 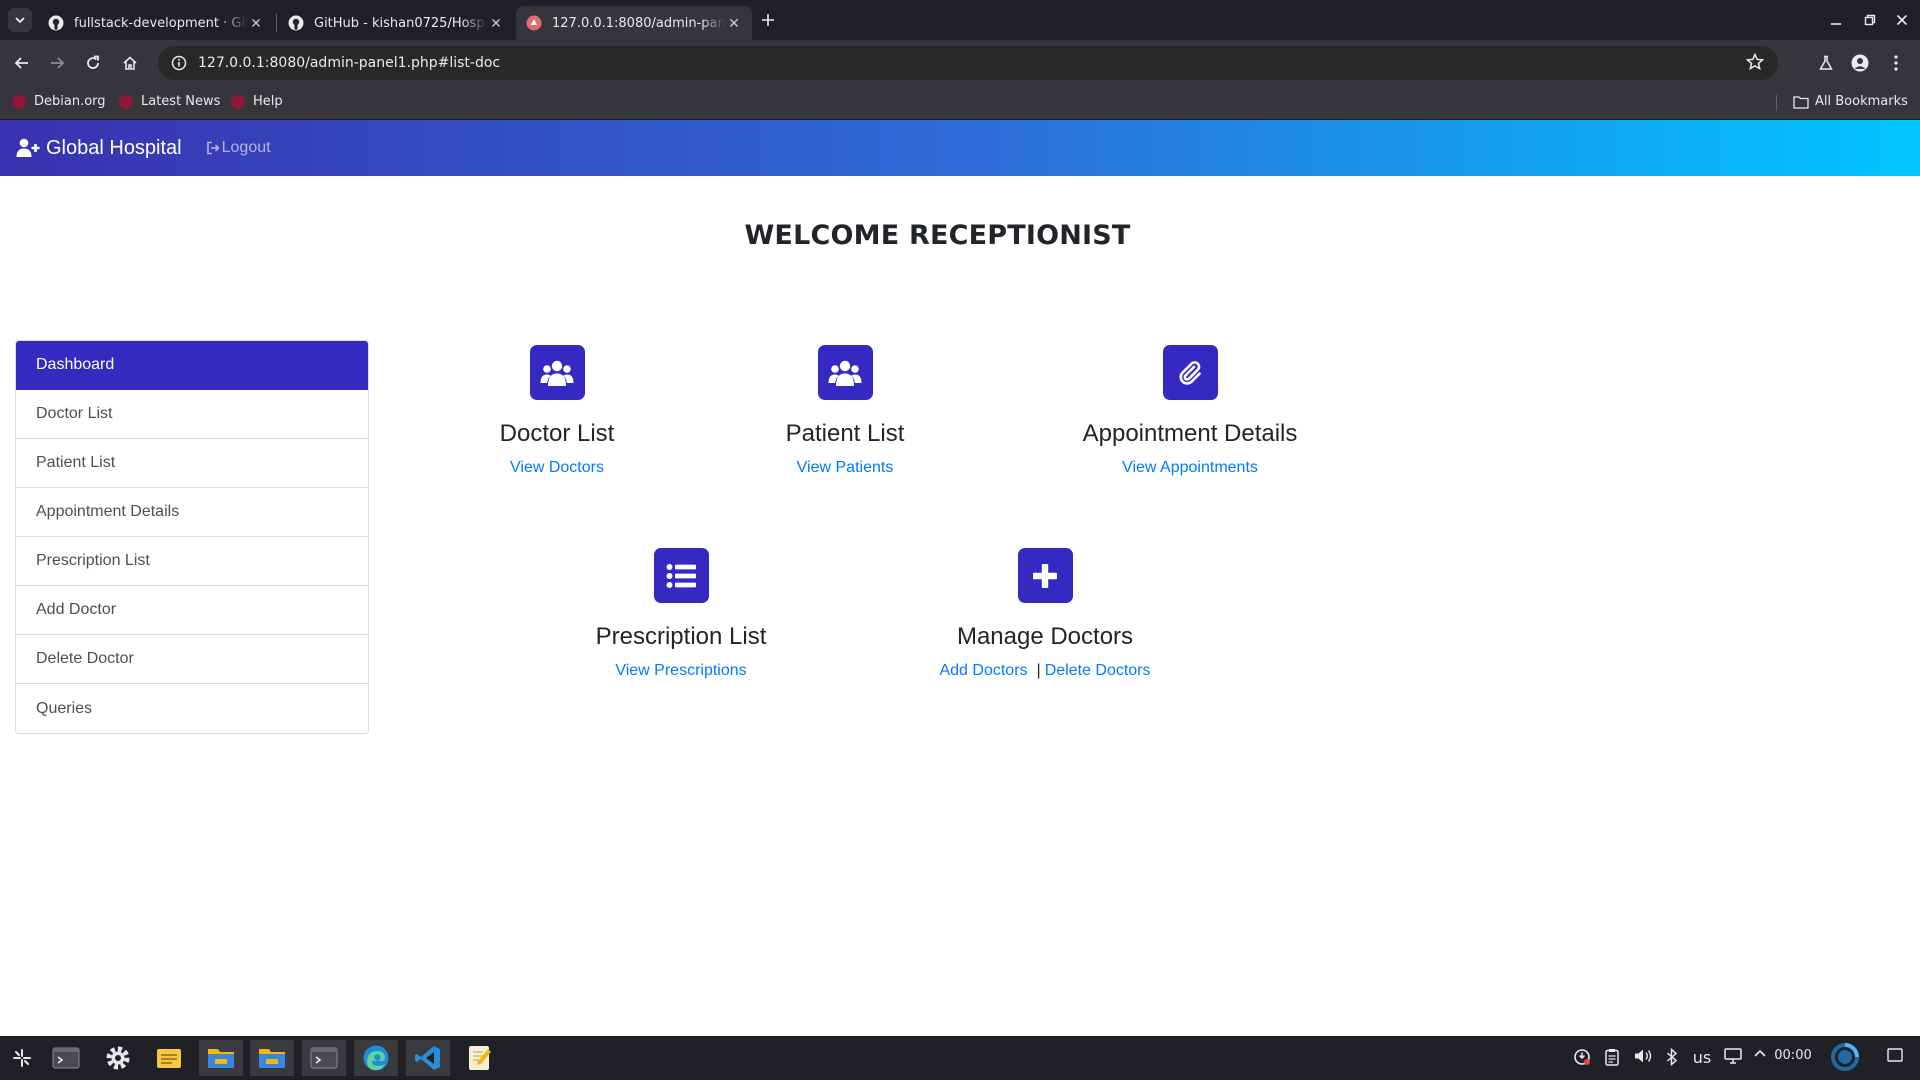 I want to click on notes-app, so click(x=169, y=1058).